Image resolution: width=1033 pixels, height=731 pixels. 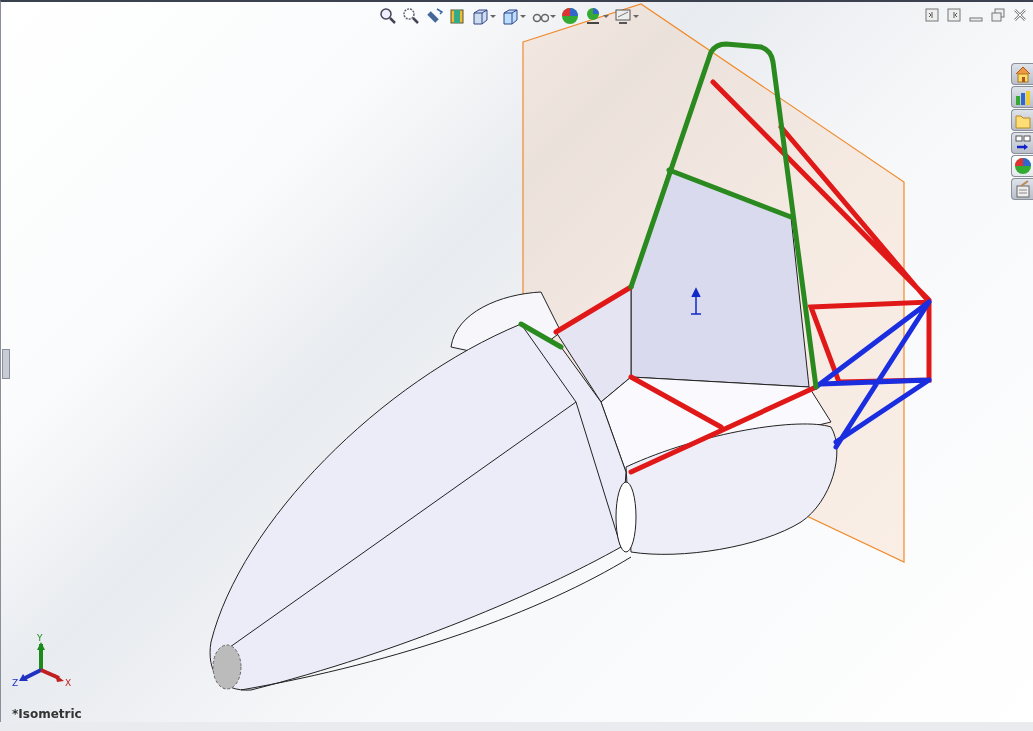 What do you see at coordinates (41, 662) in the screenshot?
I see `axis-triad-drawing` at bounding box center [41, 662].